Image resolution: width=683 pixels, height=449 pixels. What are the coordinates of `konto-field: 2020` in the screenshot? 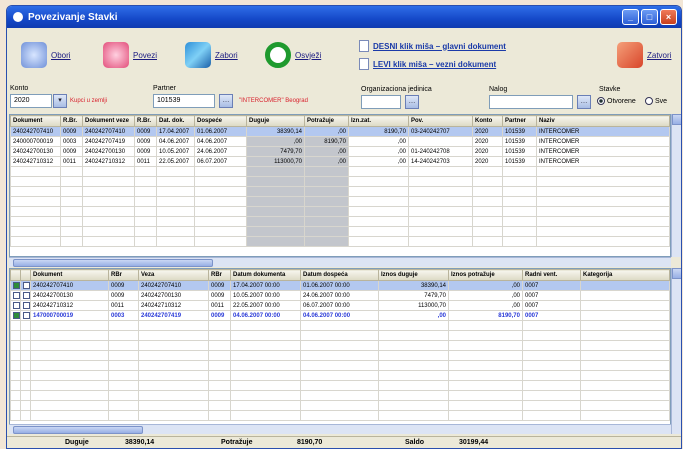 It's located at (31, 101).